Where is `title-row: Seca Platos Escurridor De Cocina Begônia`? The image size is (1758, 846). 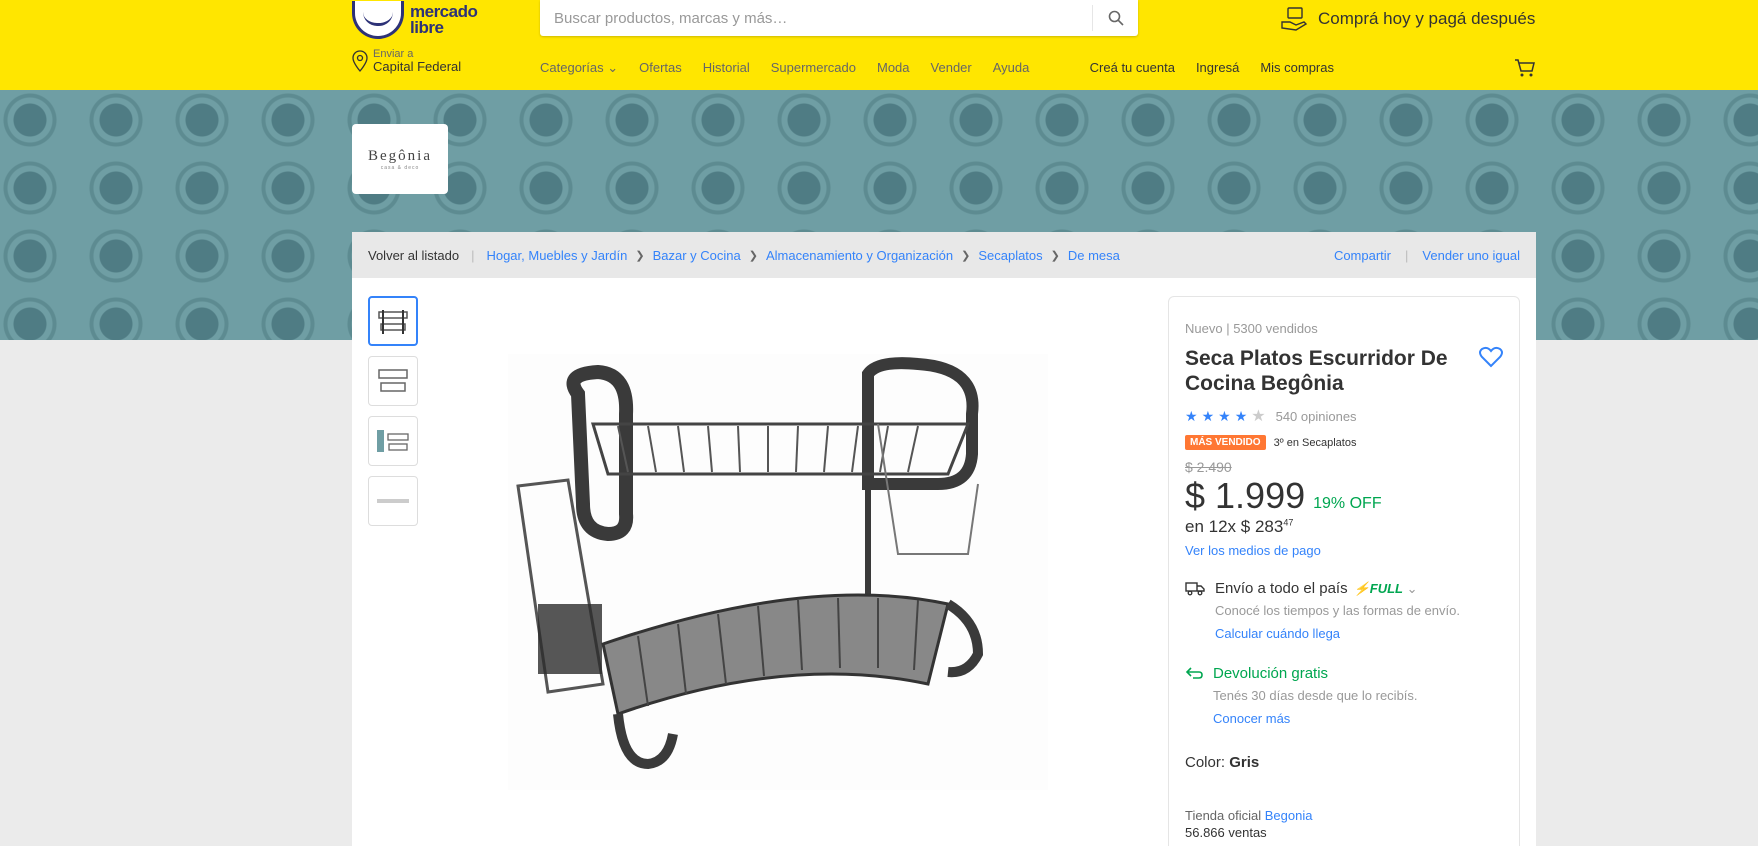
title-row: Seca Platos Escurridor De Cocina Begônia is located at coordinates (1344, 371).